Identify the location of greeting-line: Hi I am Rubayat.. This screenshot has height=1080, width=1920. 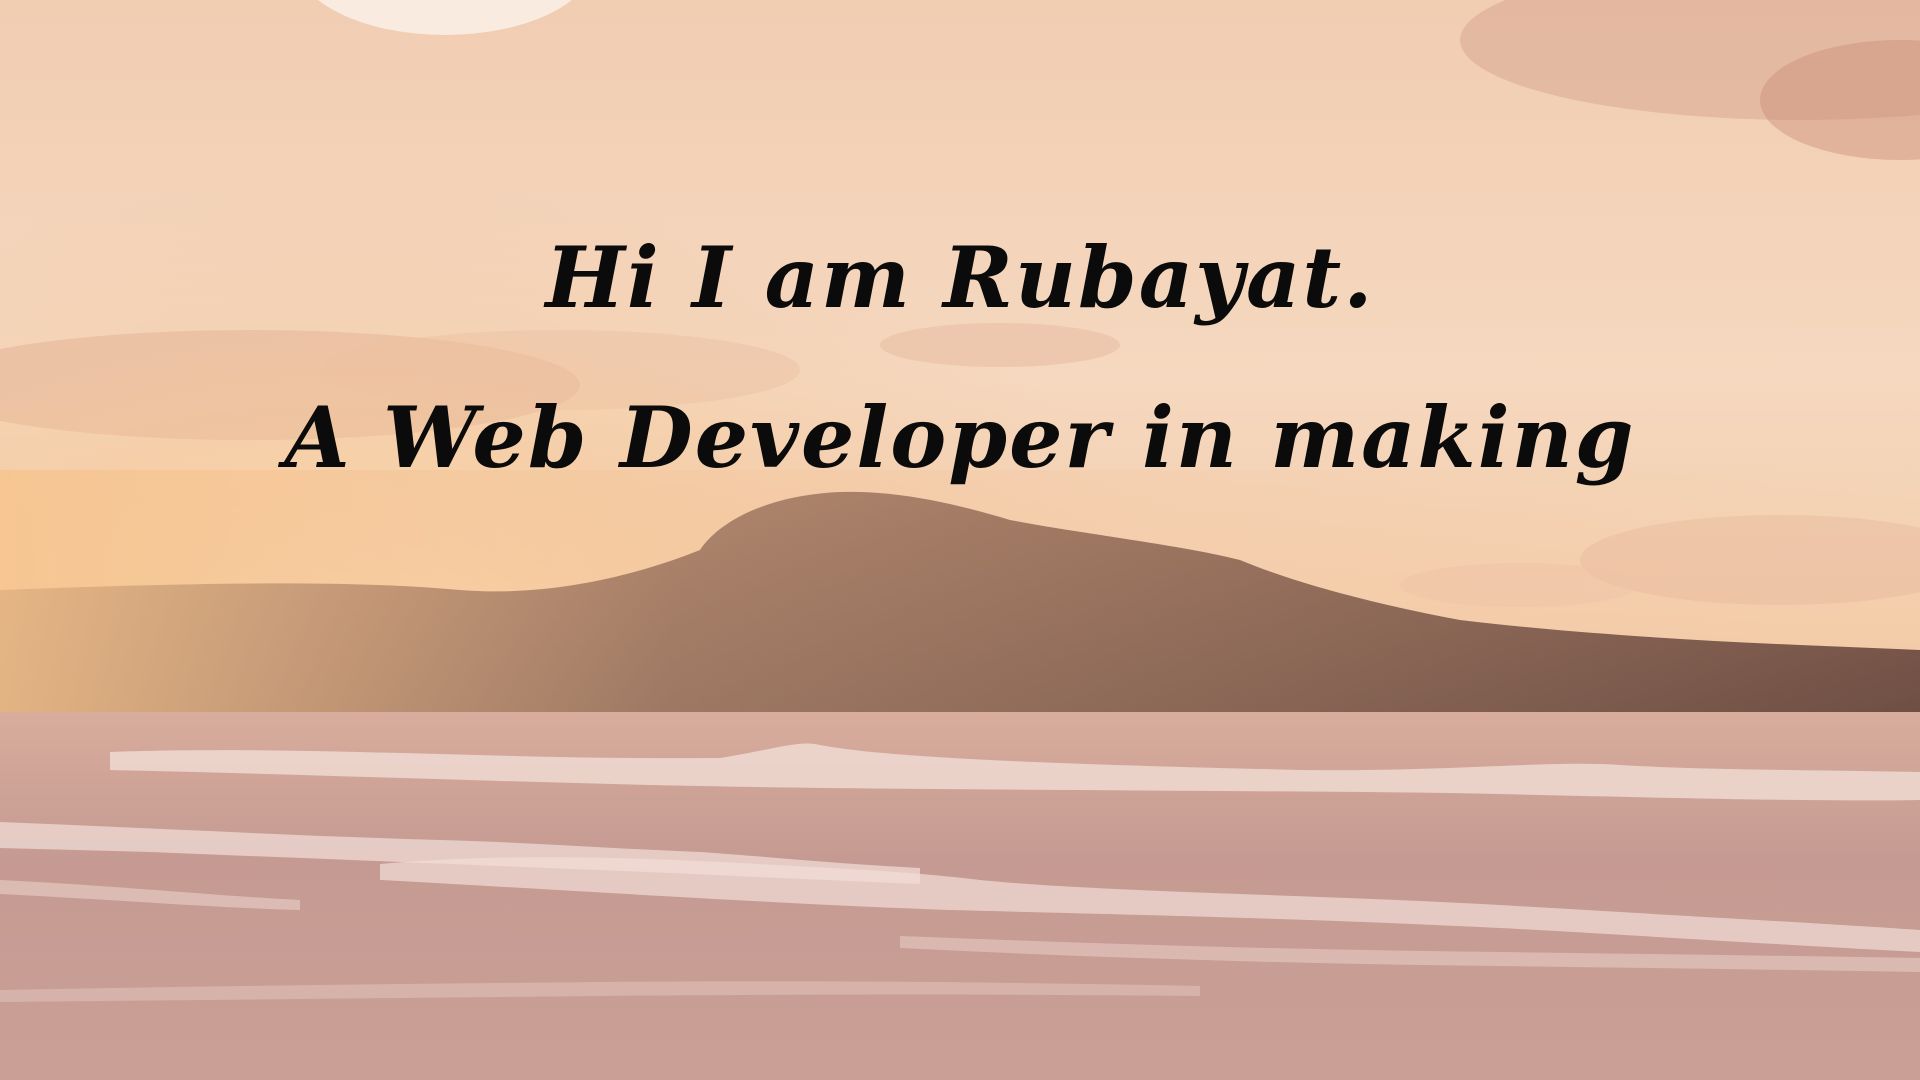
(960, 277).